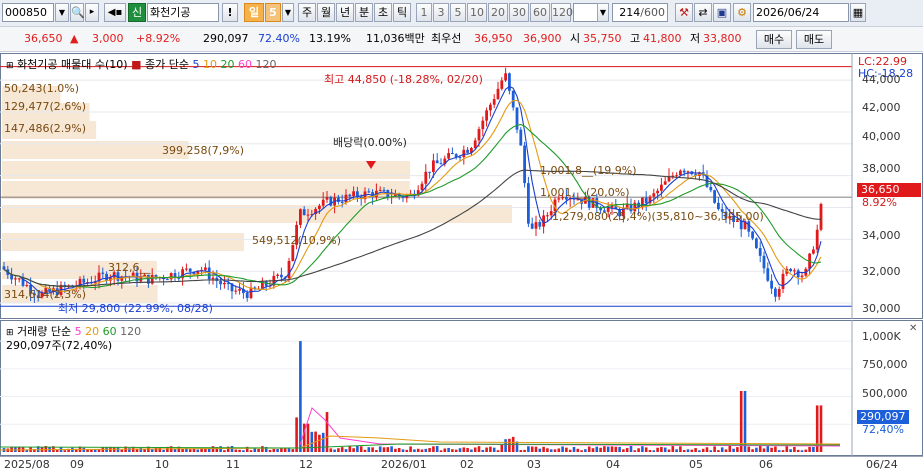  Describe the element at coordinates (402, 12) in the screenshot. I see `period-tick-button: 틱` at that location.